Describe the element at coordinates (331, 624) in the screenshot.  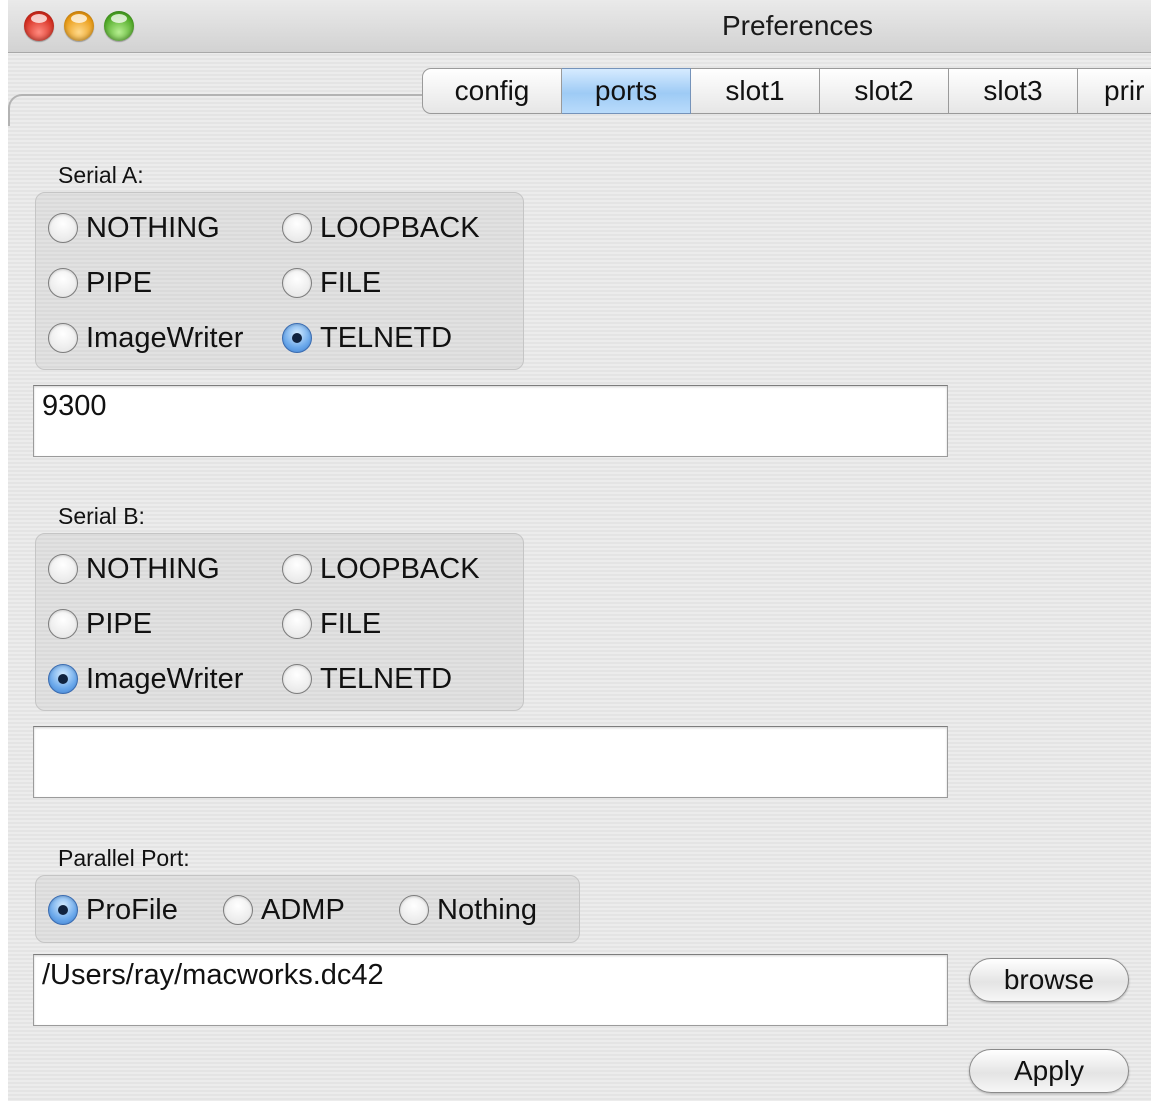
I see `serial-b-file-radio: FILE` at that location.